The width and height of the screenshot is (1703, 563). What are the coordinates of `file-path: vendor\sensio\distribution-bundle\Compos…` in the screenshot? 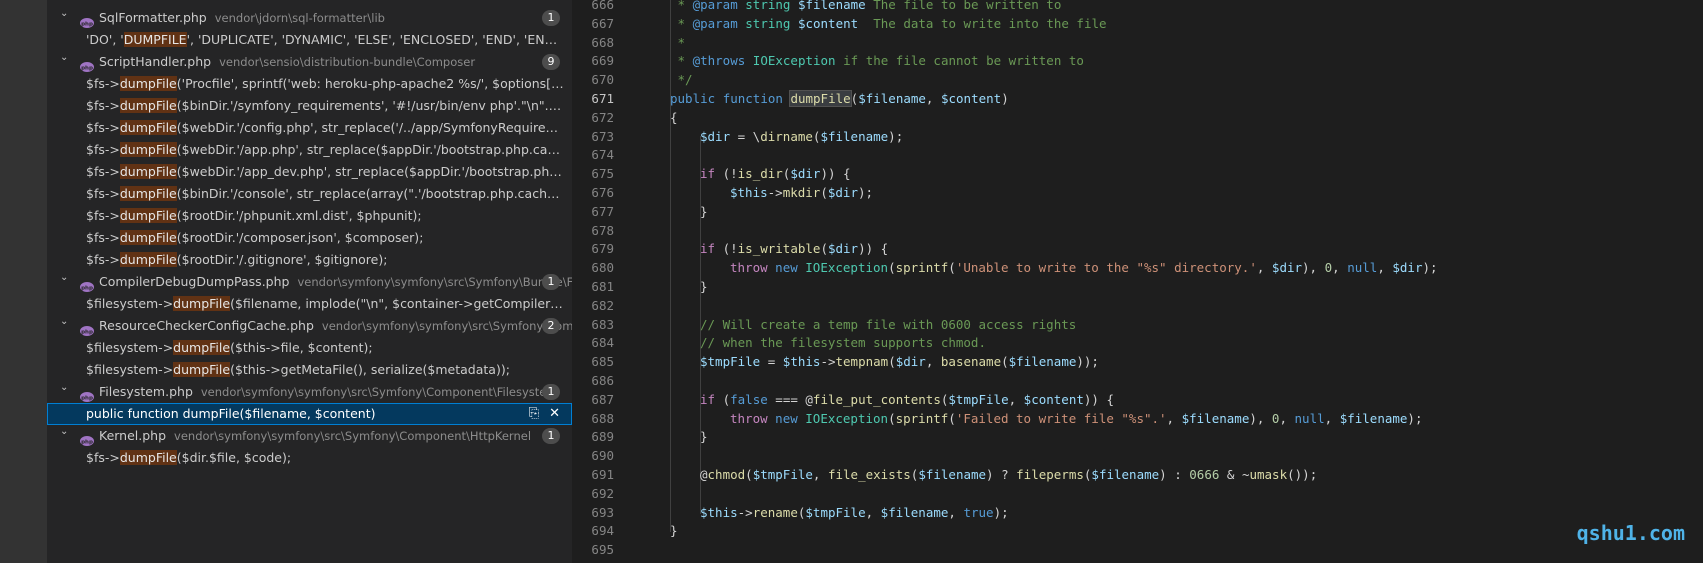 It's located at (347, 62).